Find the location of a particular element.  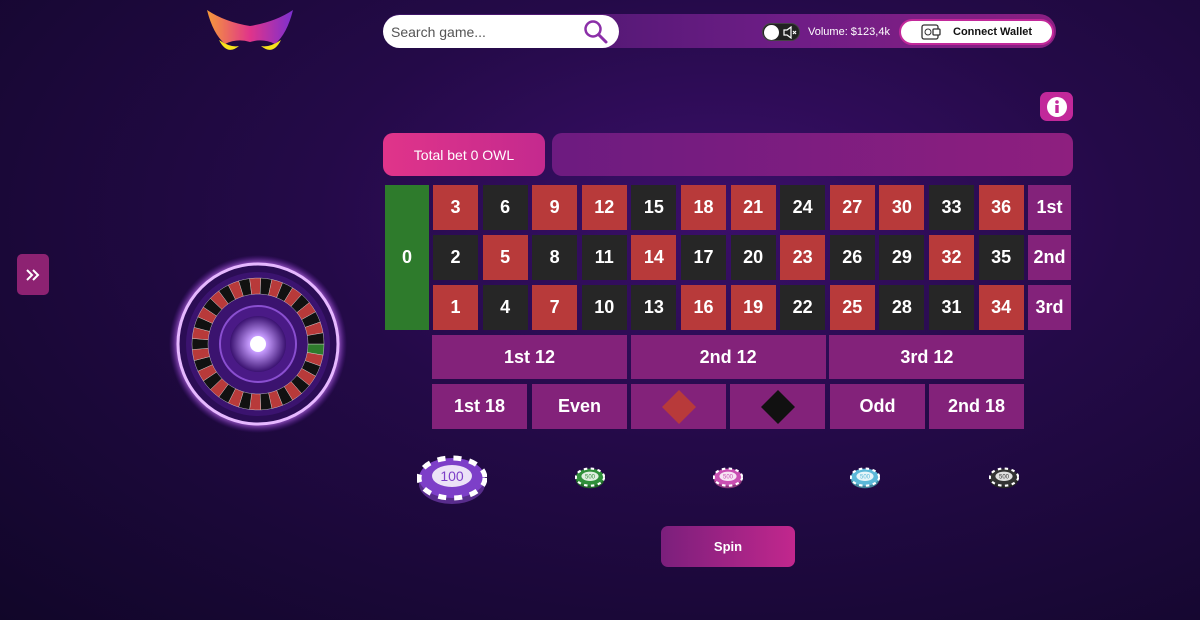

number-cell-34: 34 is located at coordinates (1001, 307).